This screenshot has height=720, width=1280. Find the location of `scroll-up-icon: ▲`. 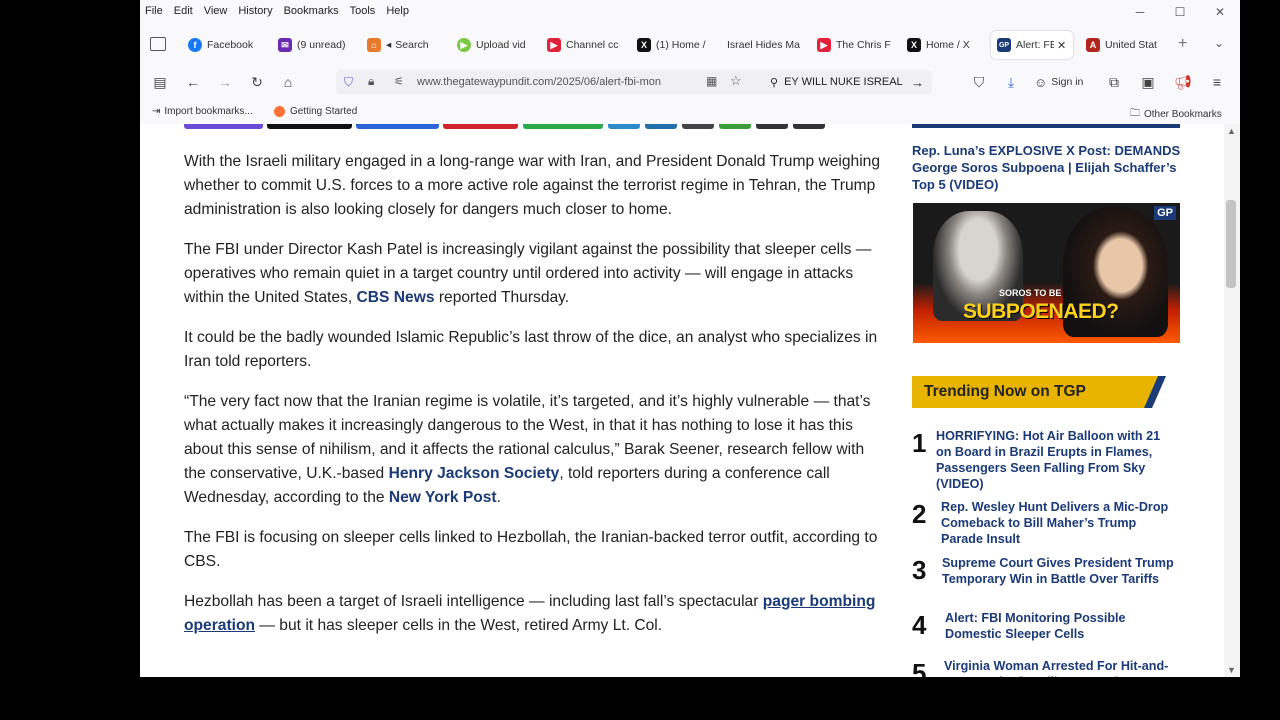

scroll-up-icon: ▲ is located at coordinates (1231, 131).